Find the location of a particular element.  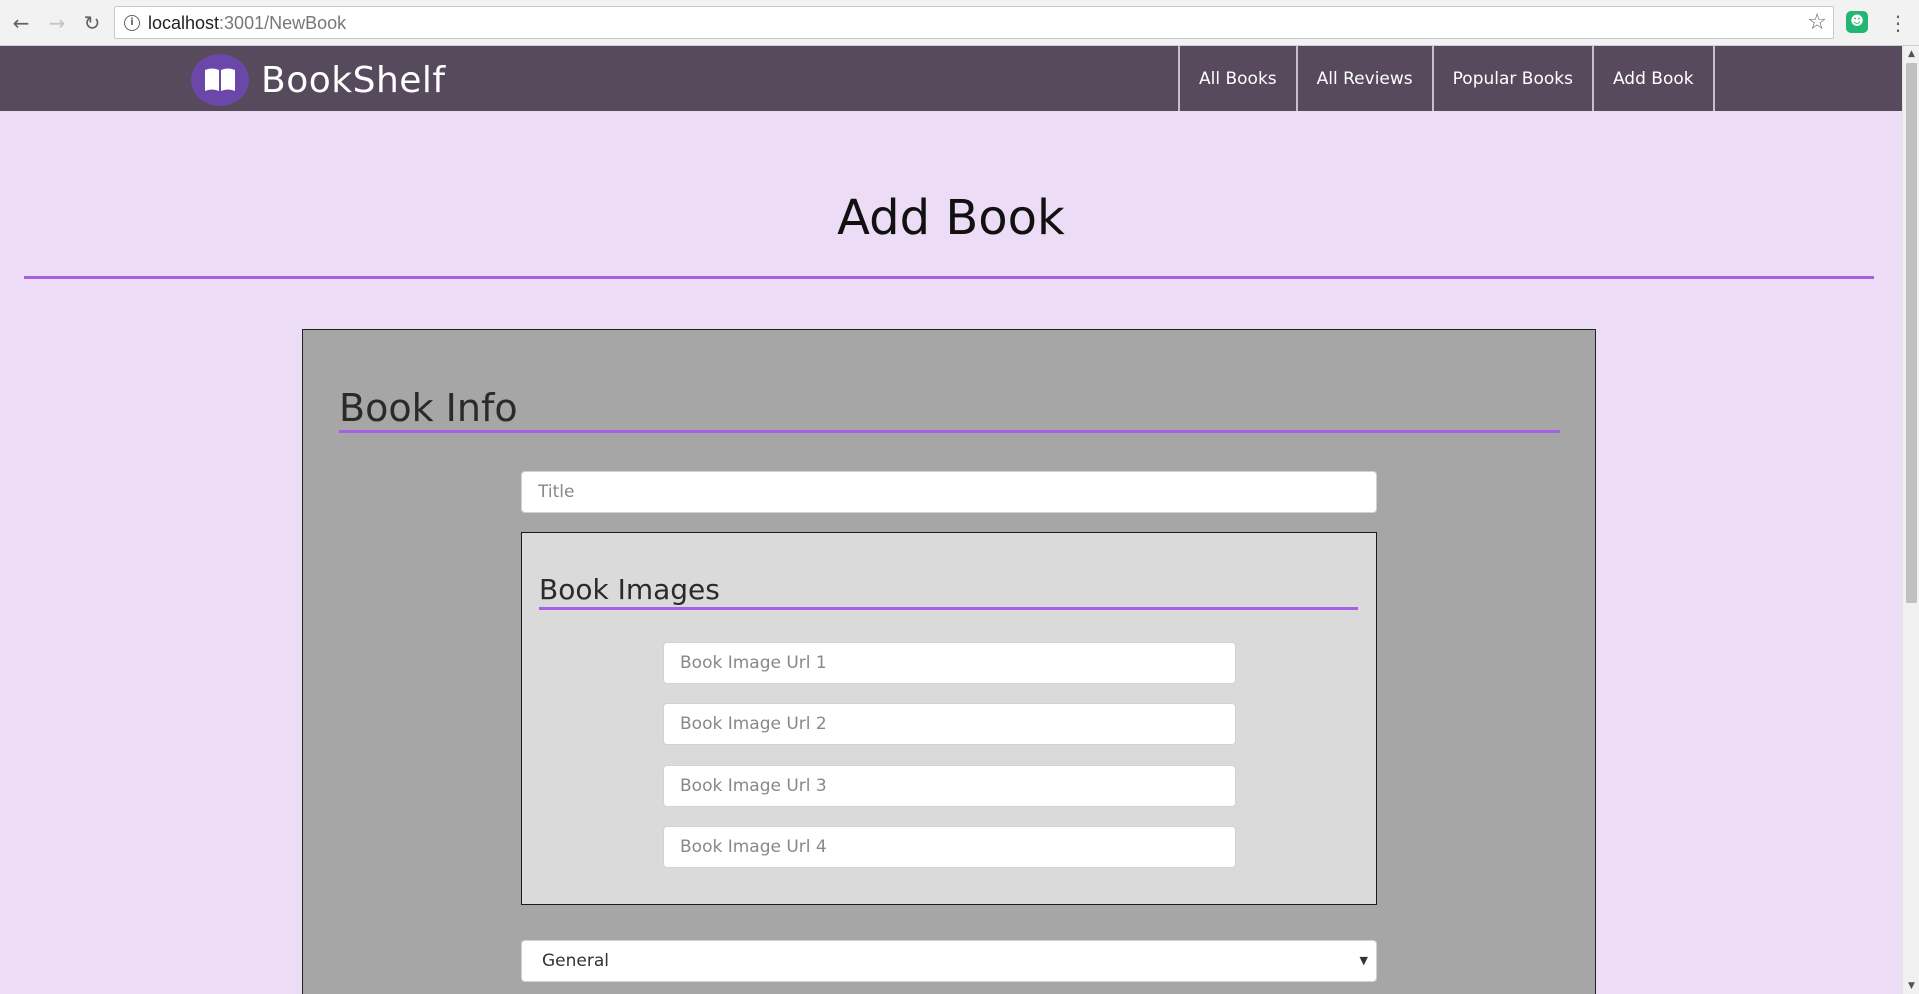

scroll-up-icon: ▲ is located at coordinates (1911, 54).